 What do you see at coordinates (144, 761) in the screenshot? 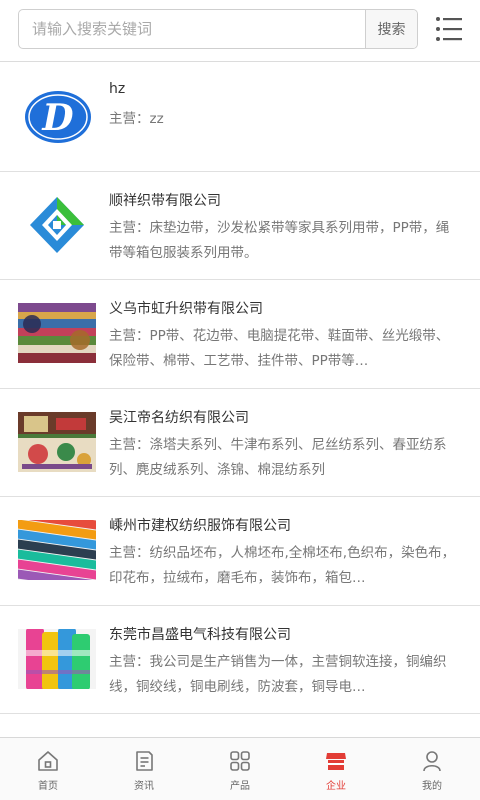
I see `news-icon` at bounding box center [144, 761].